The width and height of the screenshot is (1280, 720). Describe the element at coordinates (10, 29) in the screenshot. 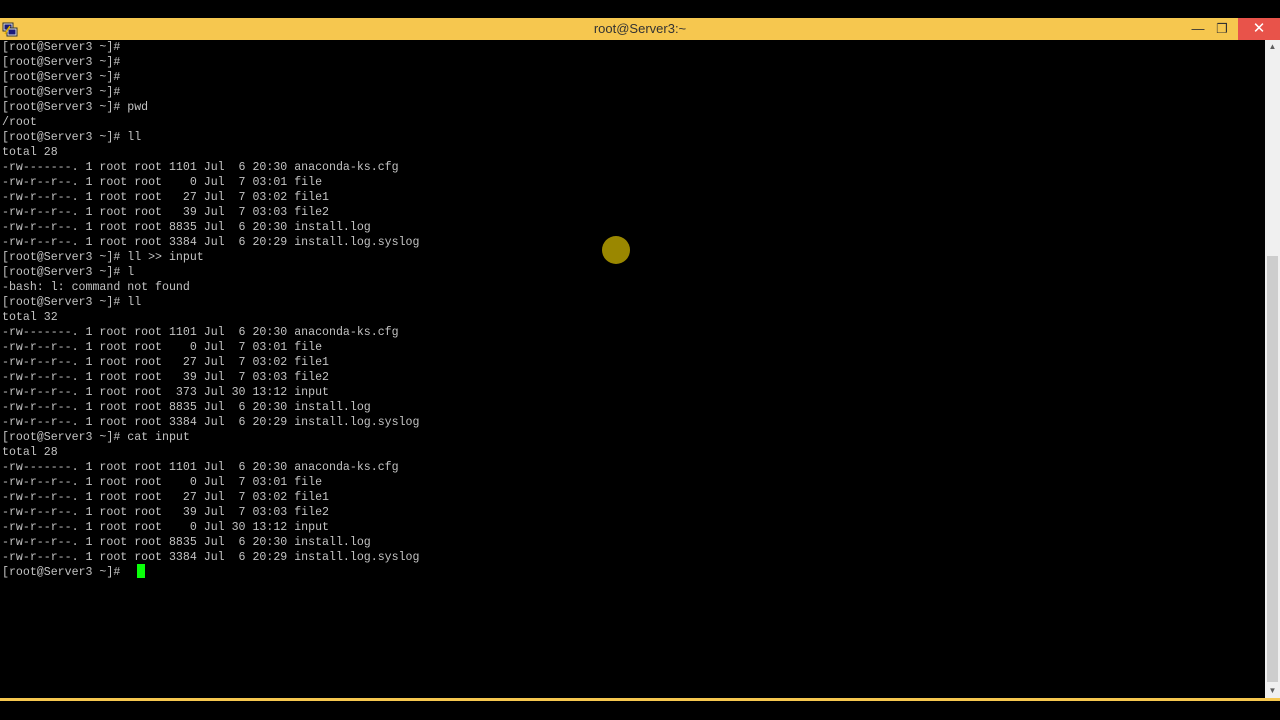

I see `putty-app-icon` at that location.